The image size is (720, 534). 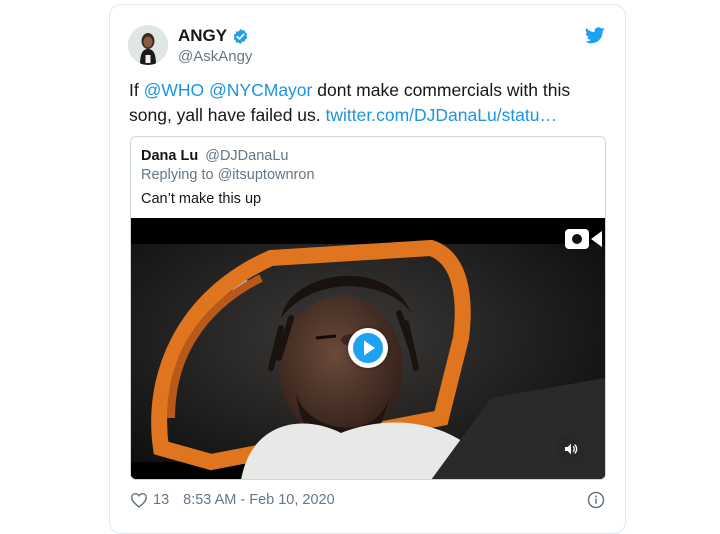 I want to click on play-icon, so click(x=368, y=348).